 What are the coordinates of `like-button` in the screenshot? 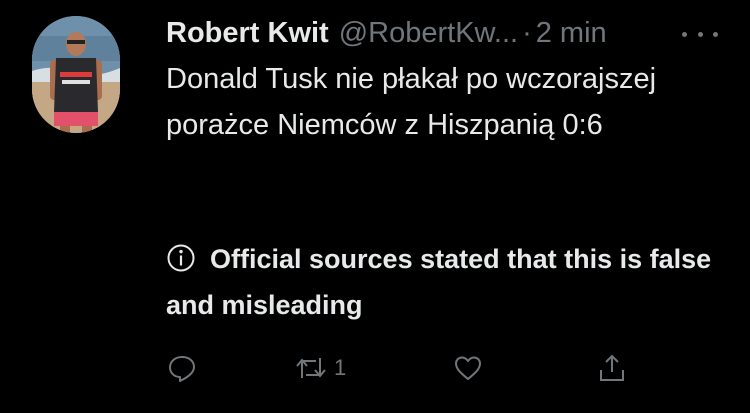 It's located at (468, 368).